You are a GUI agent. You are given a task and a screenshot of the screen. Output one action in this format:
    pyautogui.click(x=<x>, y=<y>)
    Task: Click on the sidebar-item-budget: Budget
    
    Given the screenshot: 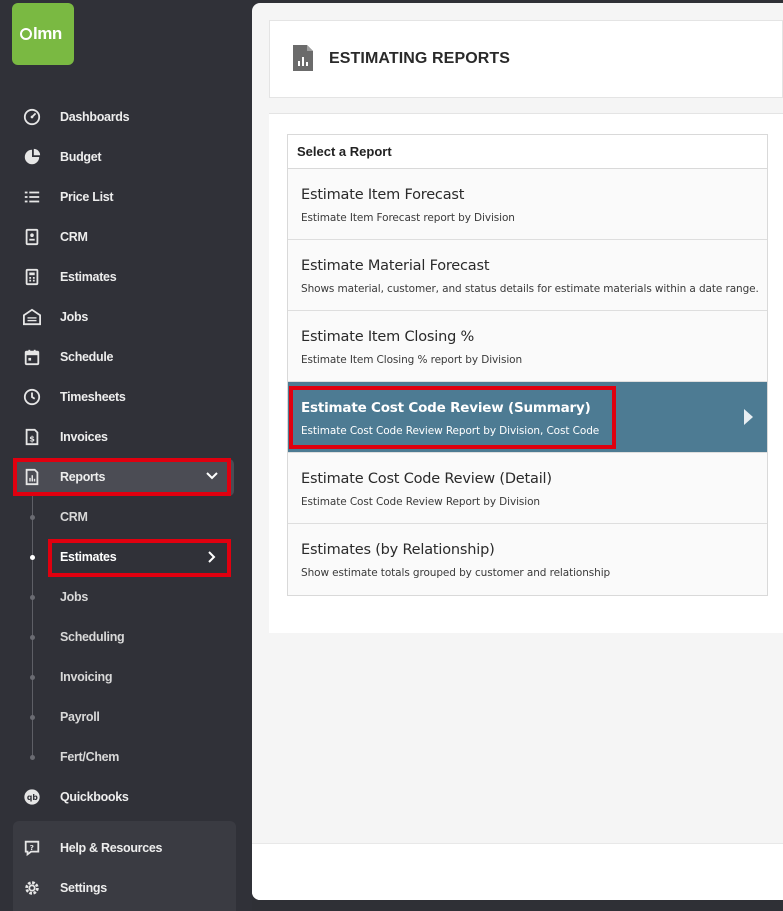 What is the action you would take?
    pyautogui.click(x=126, y=157)
    